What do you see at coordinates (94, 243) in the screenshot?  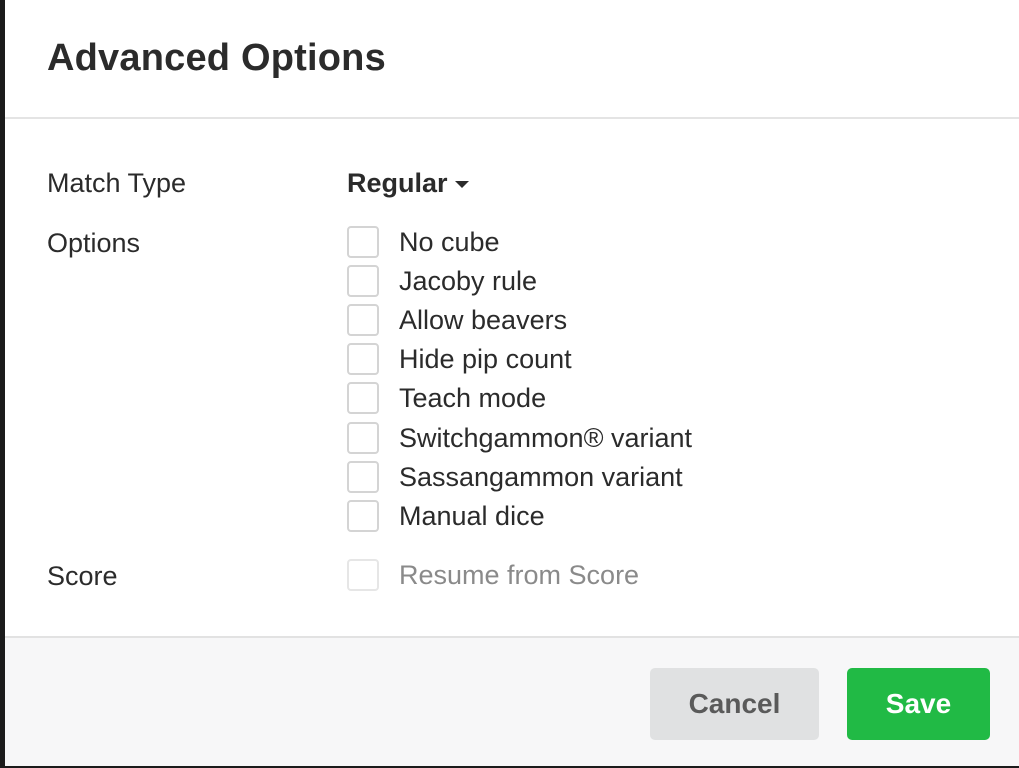 I see `options-label: Options` at bounding box center [94, 243].